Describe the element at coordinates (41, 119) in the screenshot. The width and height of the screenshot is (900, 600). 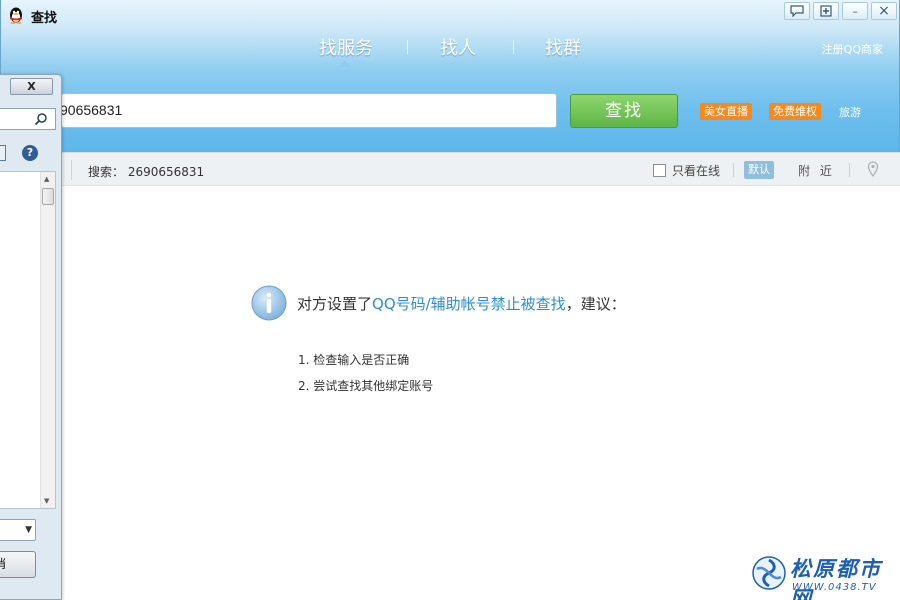
I see `search-icon` at that location.